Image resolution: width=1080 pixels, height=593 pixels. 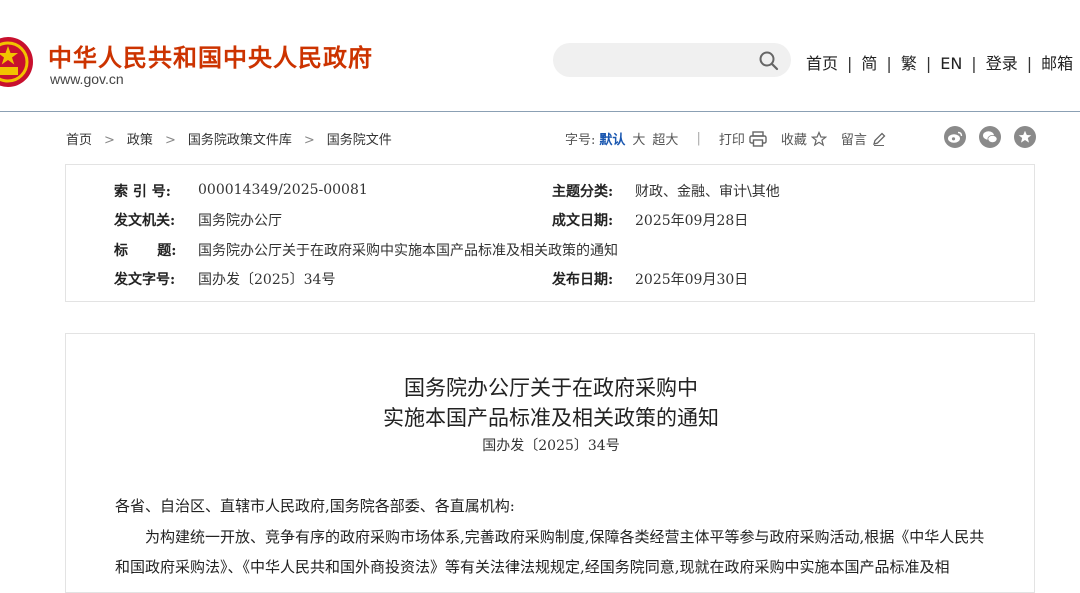 What do you see at coordinates (17, 62) in the screenshot?
I see `national-emblem-logo` at bounding box center [17, 62].